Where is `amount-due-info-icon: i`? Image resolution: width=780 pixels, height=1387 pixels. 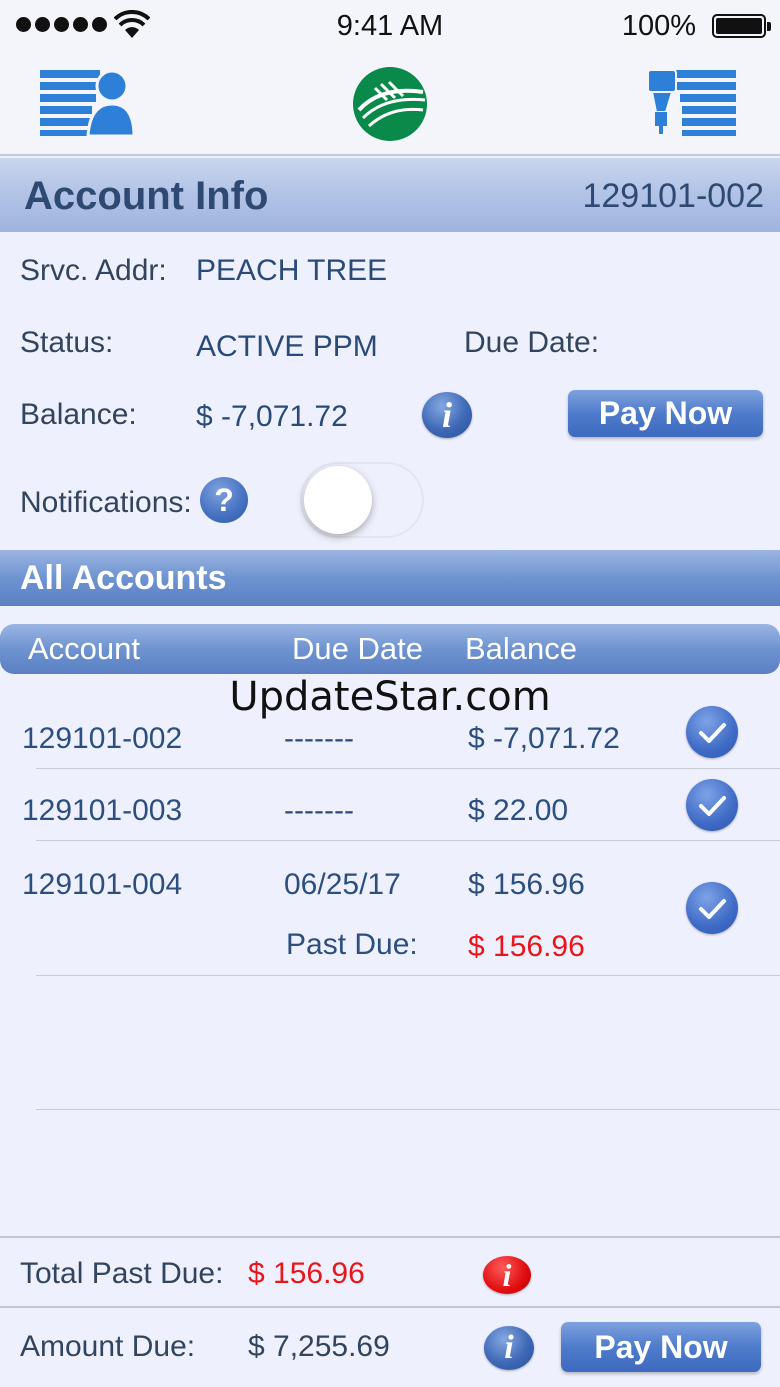 amount-due-info-icon: i is located at coordinates (509, 1348).